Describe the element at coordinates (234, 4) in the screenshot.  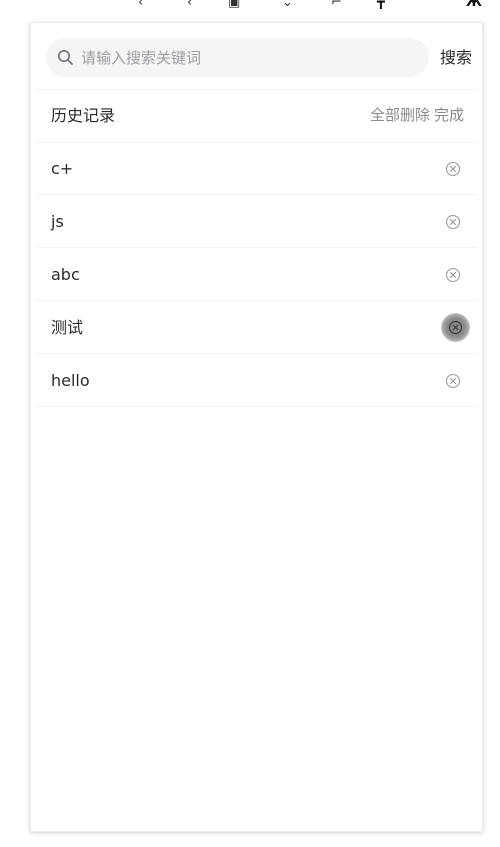
I see `box-icon: ▣` at that location.